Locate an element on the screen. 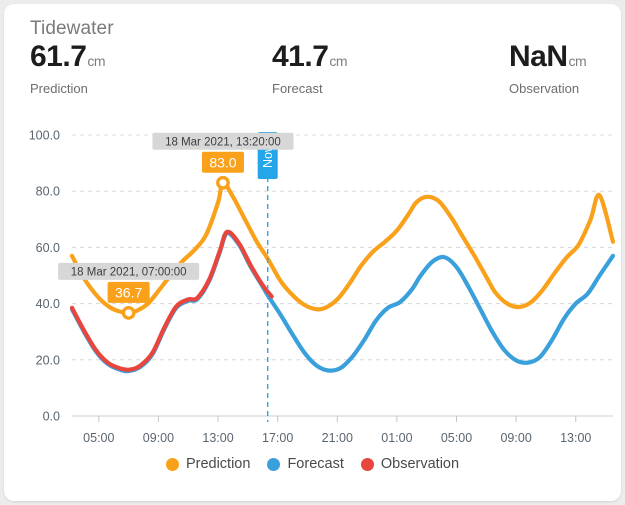 The image size is (625, 505). legend-item-prediction: Prediction is located at coordinates (208, 464).